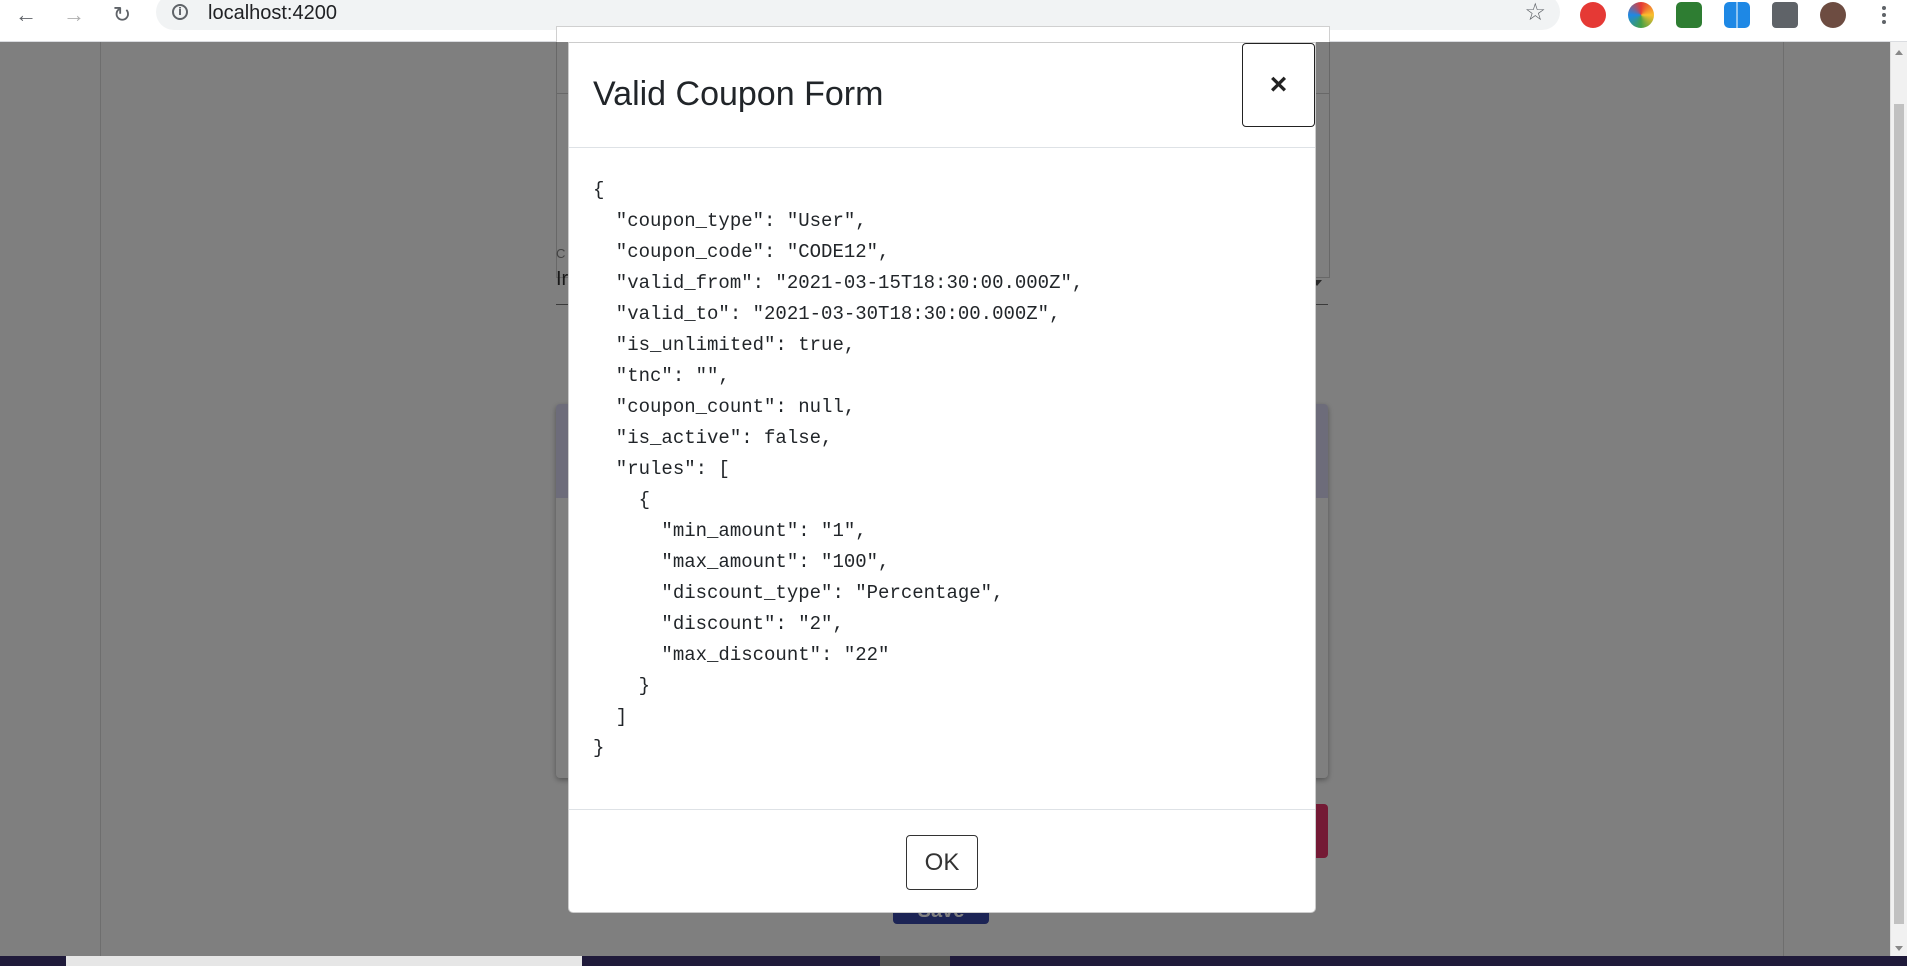  What do you see at coordinates (74, 15) in the screenshot?
I see `forward-arrow-icon: →` at bounding box center [74, 15].